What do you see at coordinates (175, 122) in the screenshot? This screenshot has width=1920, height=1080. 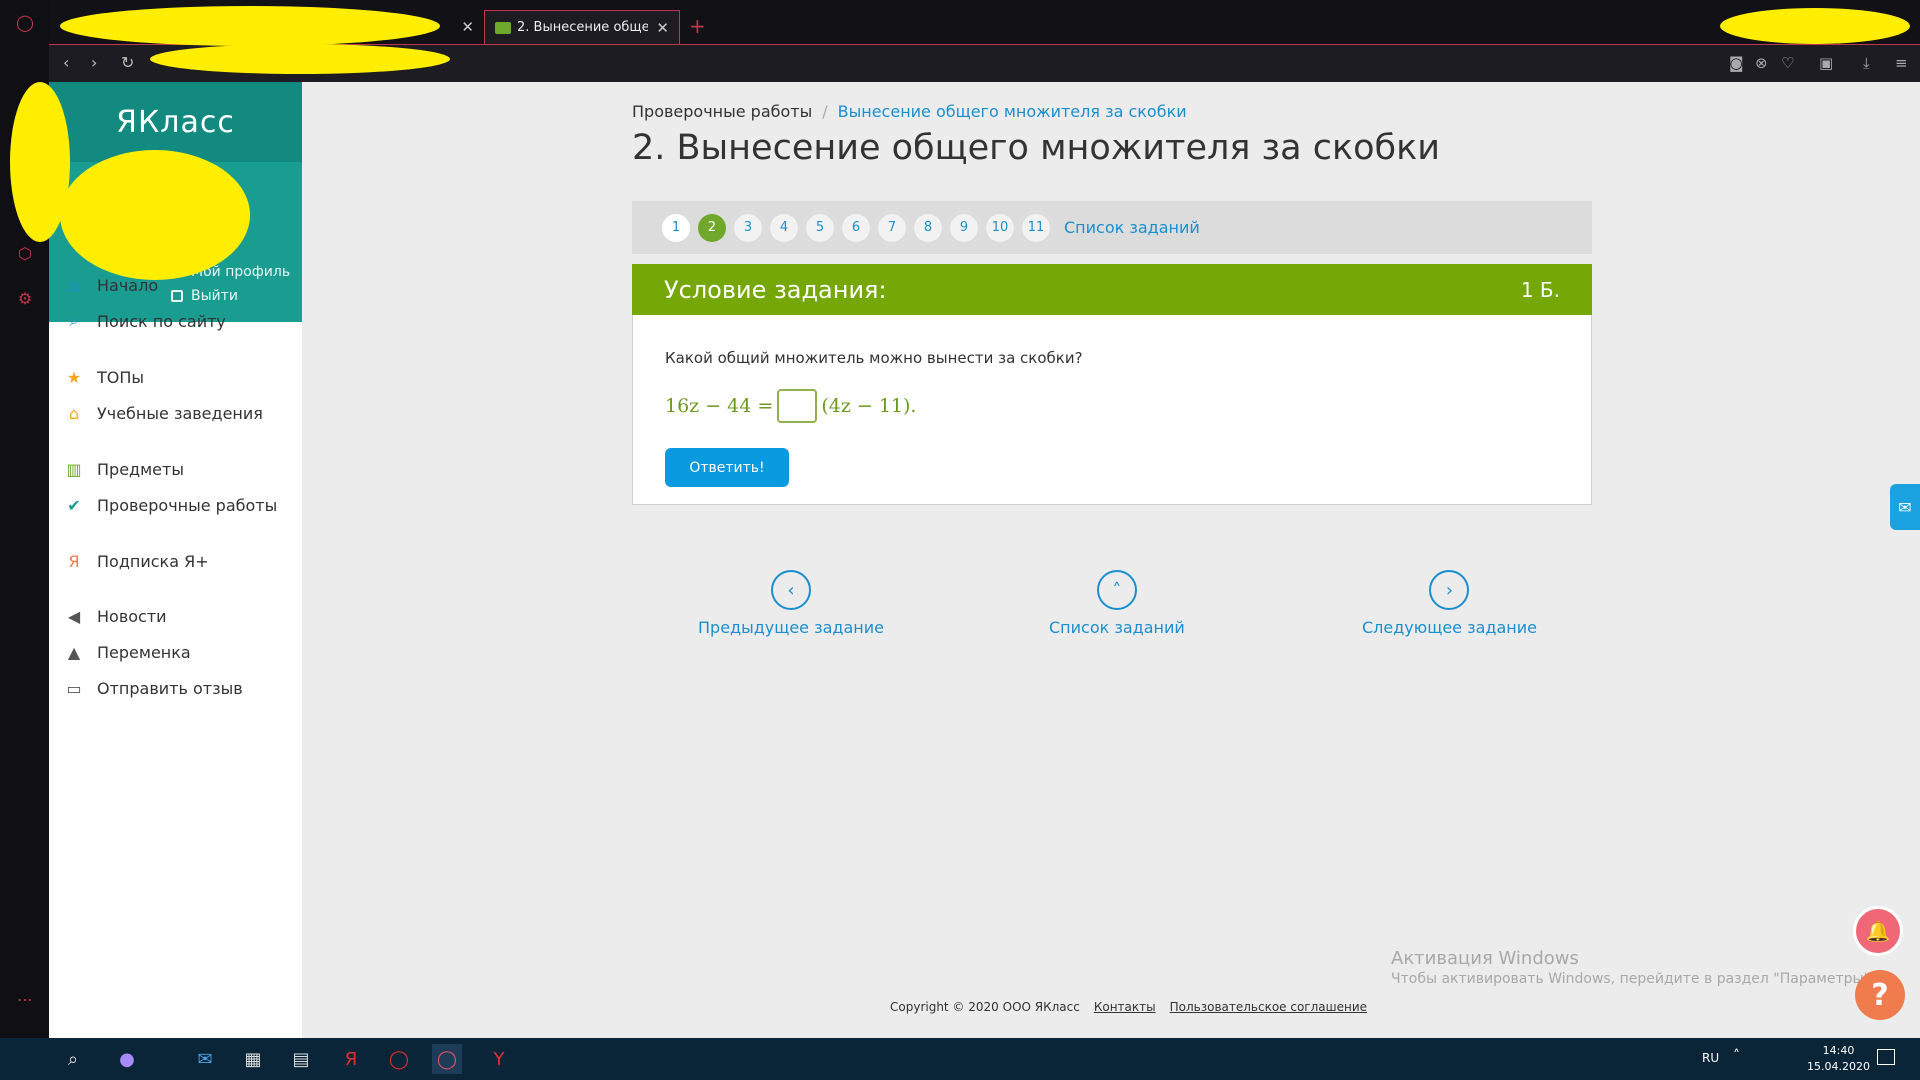 I see `site-logo: ЯКласс` at bounding box center [175, 122].